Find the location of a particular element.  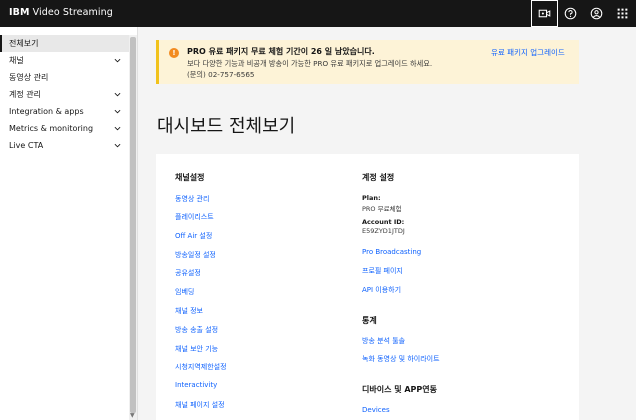

link-broadcast-analytics: 방송 분석 툴솔 is located at coordinates (383, 341).